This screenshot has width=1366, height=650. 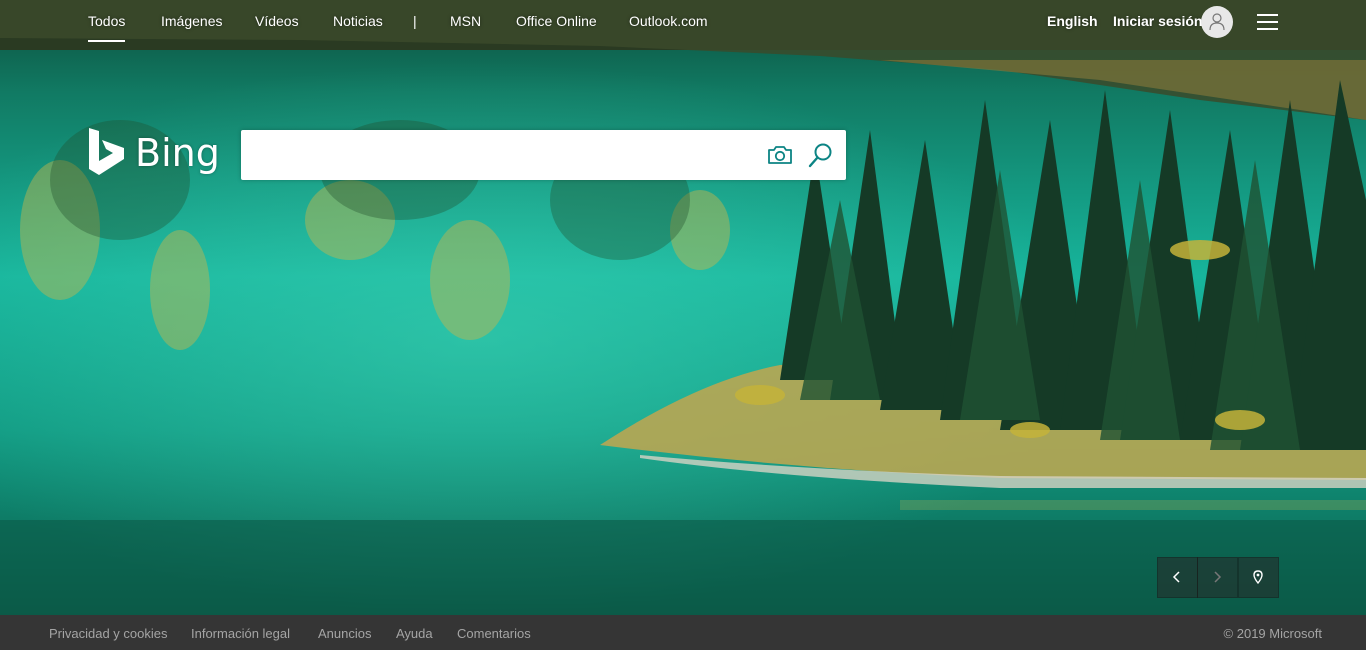 I want to click on footer-link-help: Ayuda, so click(x=414, y=633).